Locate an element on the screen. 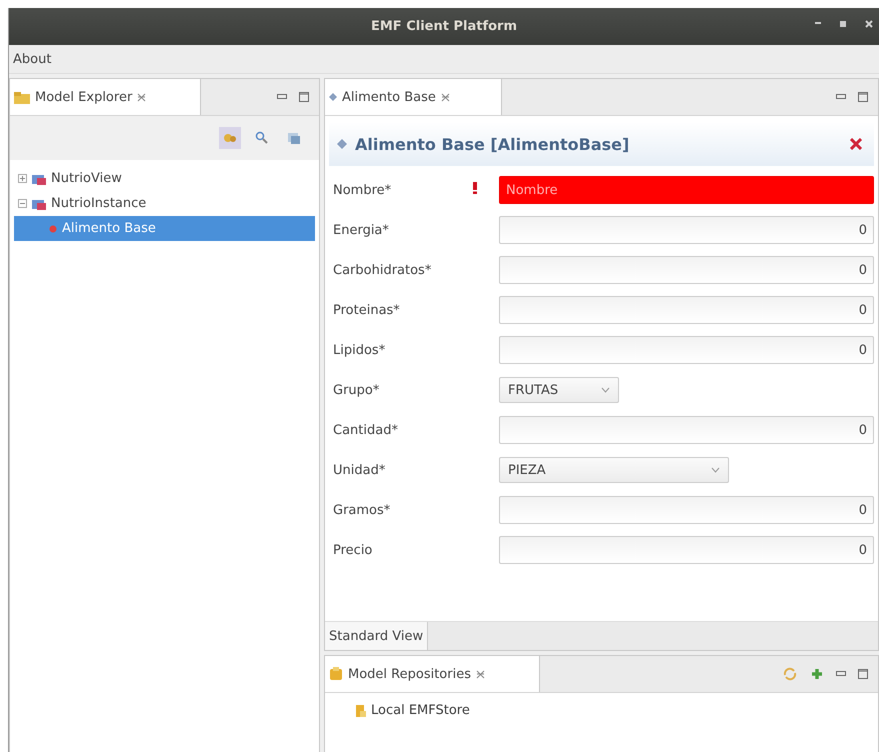 This screenshot has height=752, width=879. sync-icon is located at coordinates (790, 674).